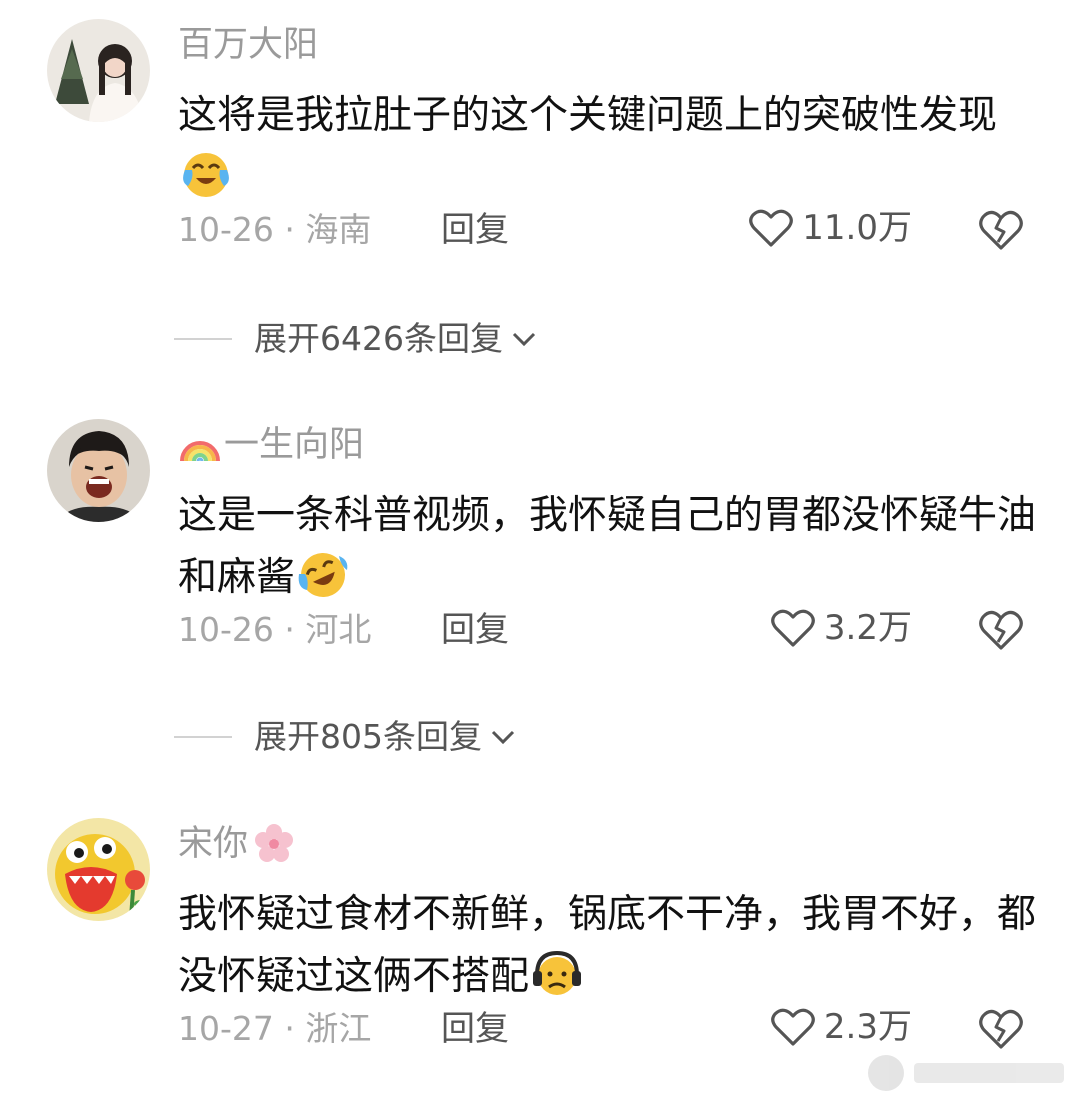 The height and width of the screenshot is (1101, 1080). Describe the element at coordinates (368, 736) in the screenshot. I see `expand-replies-label: 展开805条回复` at that location.